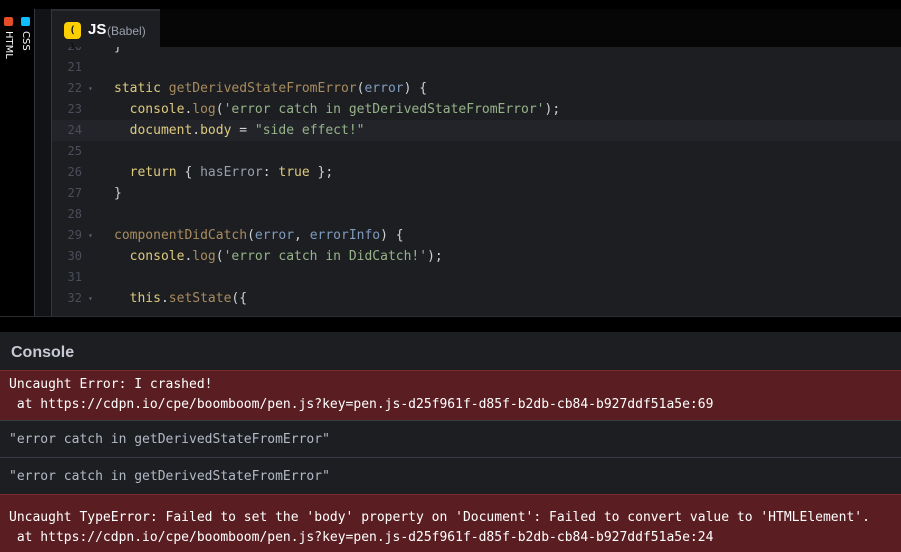 This screenshot has height=552, width=901. I want to click on keyword-token: static, so click(137, 88).